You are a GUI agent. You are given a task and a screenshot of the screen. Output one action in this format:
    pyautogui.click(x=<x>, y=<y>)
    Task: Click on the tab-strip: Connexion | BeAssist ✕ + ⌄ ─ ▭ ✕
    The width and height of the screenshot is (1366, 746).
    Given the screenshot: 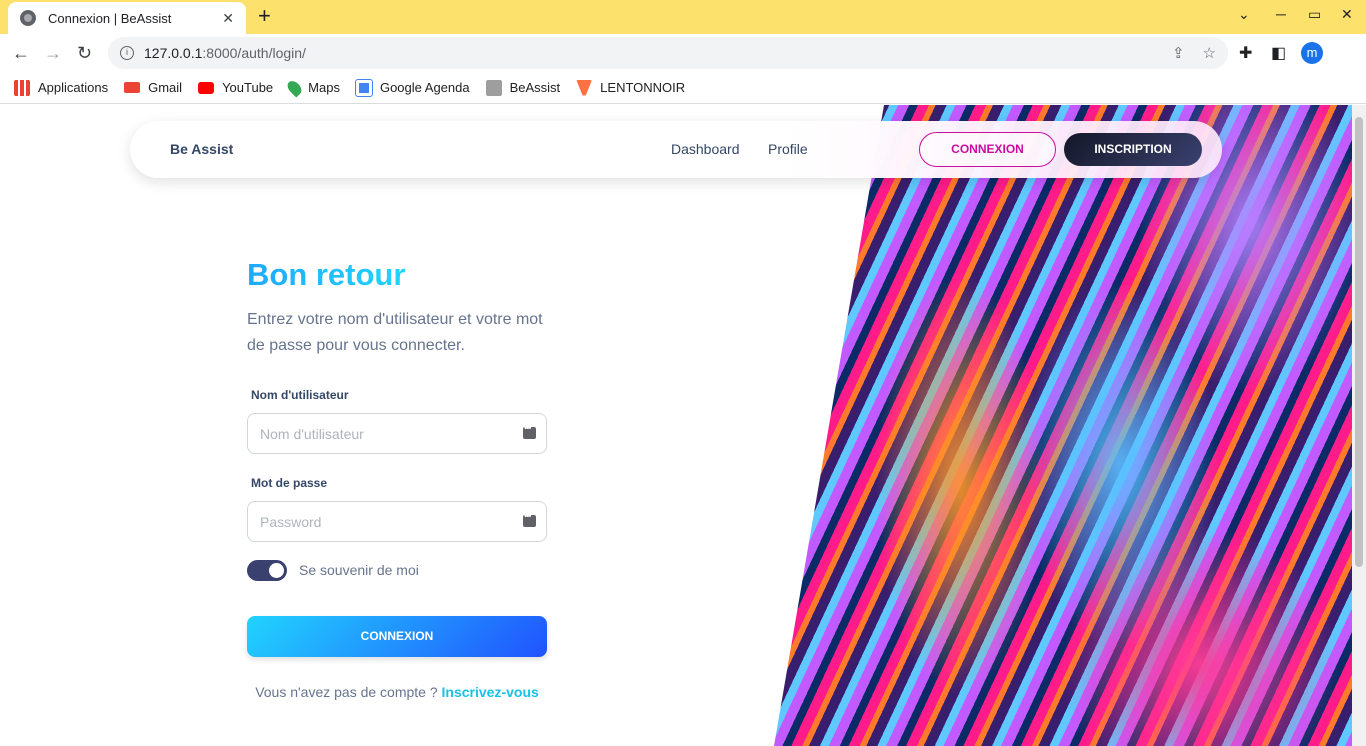 What is the action you would take?
    pyautogui.click(x=683, y=17)
    